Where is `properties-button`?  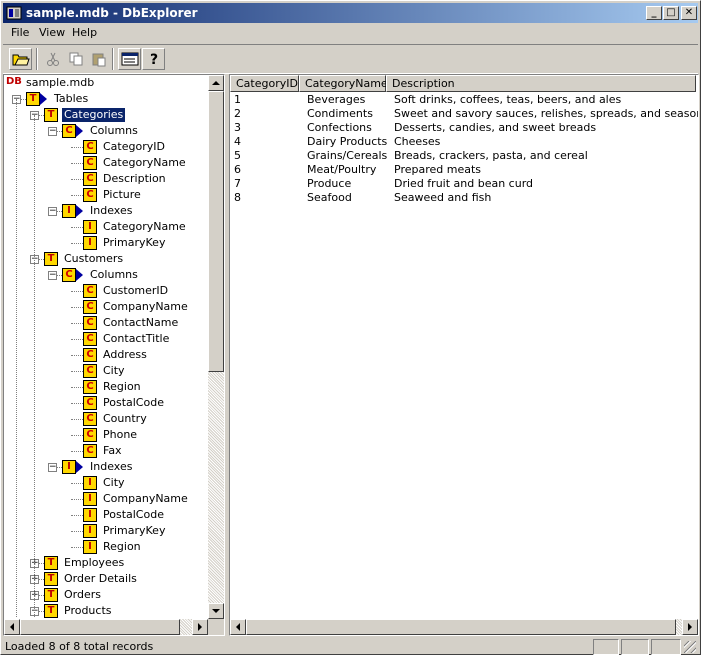
properties-button is located at coordinates (129, 59).